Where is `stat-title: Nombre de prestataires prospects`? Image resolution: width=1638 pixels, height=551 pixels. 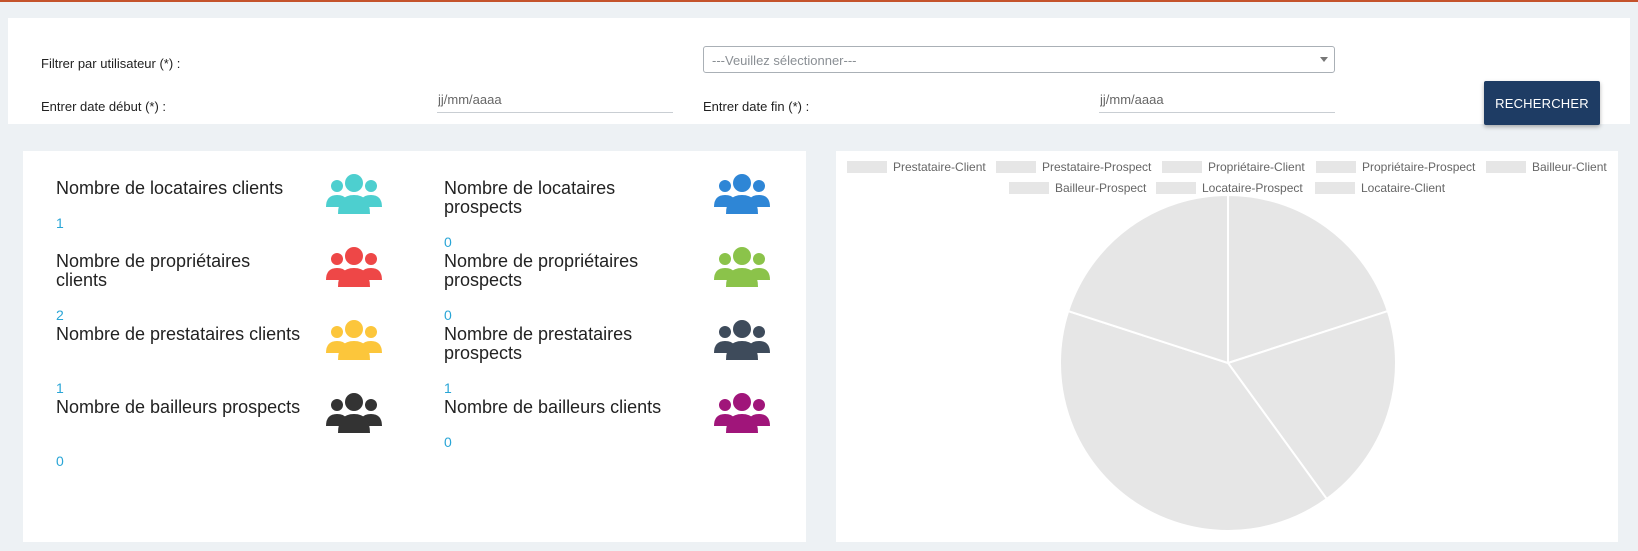
stat-title: Nombre de prestataires prospects is located at coordinates (538, 343).